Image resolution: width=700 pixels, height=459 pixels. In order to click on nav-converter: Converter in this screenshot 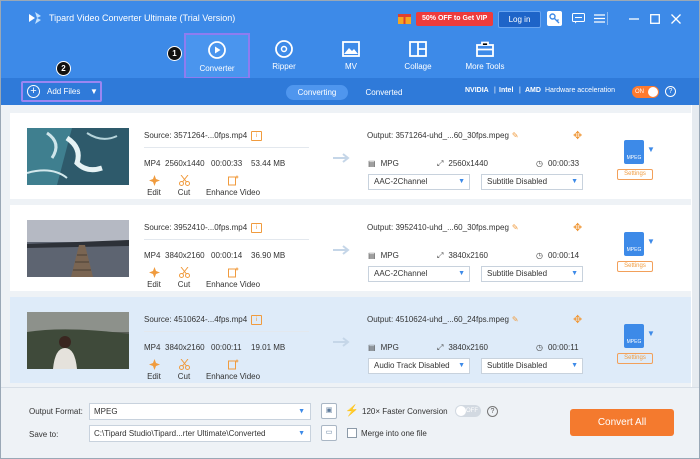, I will do `click(217, 56)`.